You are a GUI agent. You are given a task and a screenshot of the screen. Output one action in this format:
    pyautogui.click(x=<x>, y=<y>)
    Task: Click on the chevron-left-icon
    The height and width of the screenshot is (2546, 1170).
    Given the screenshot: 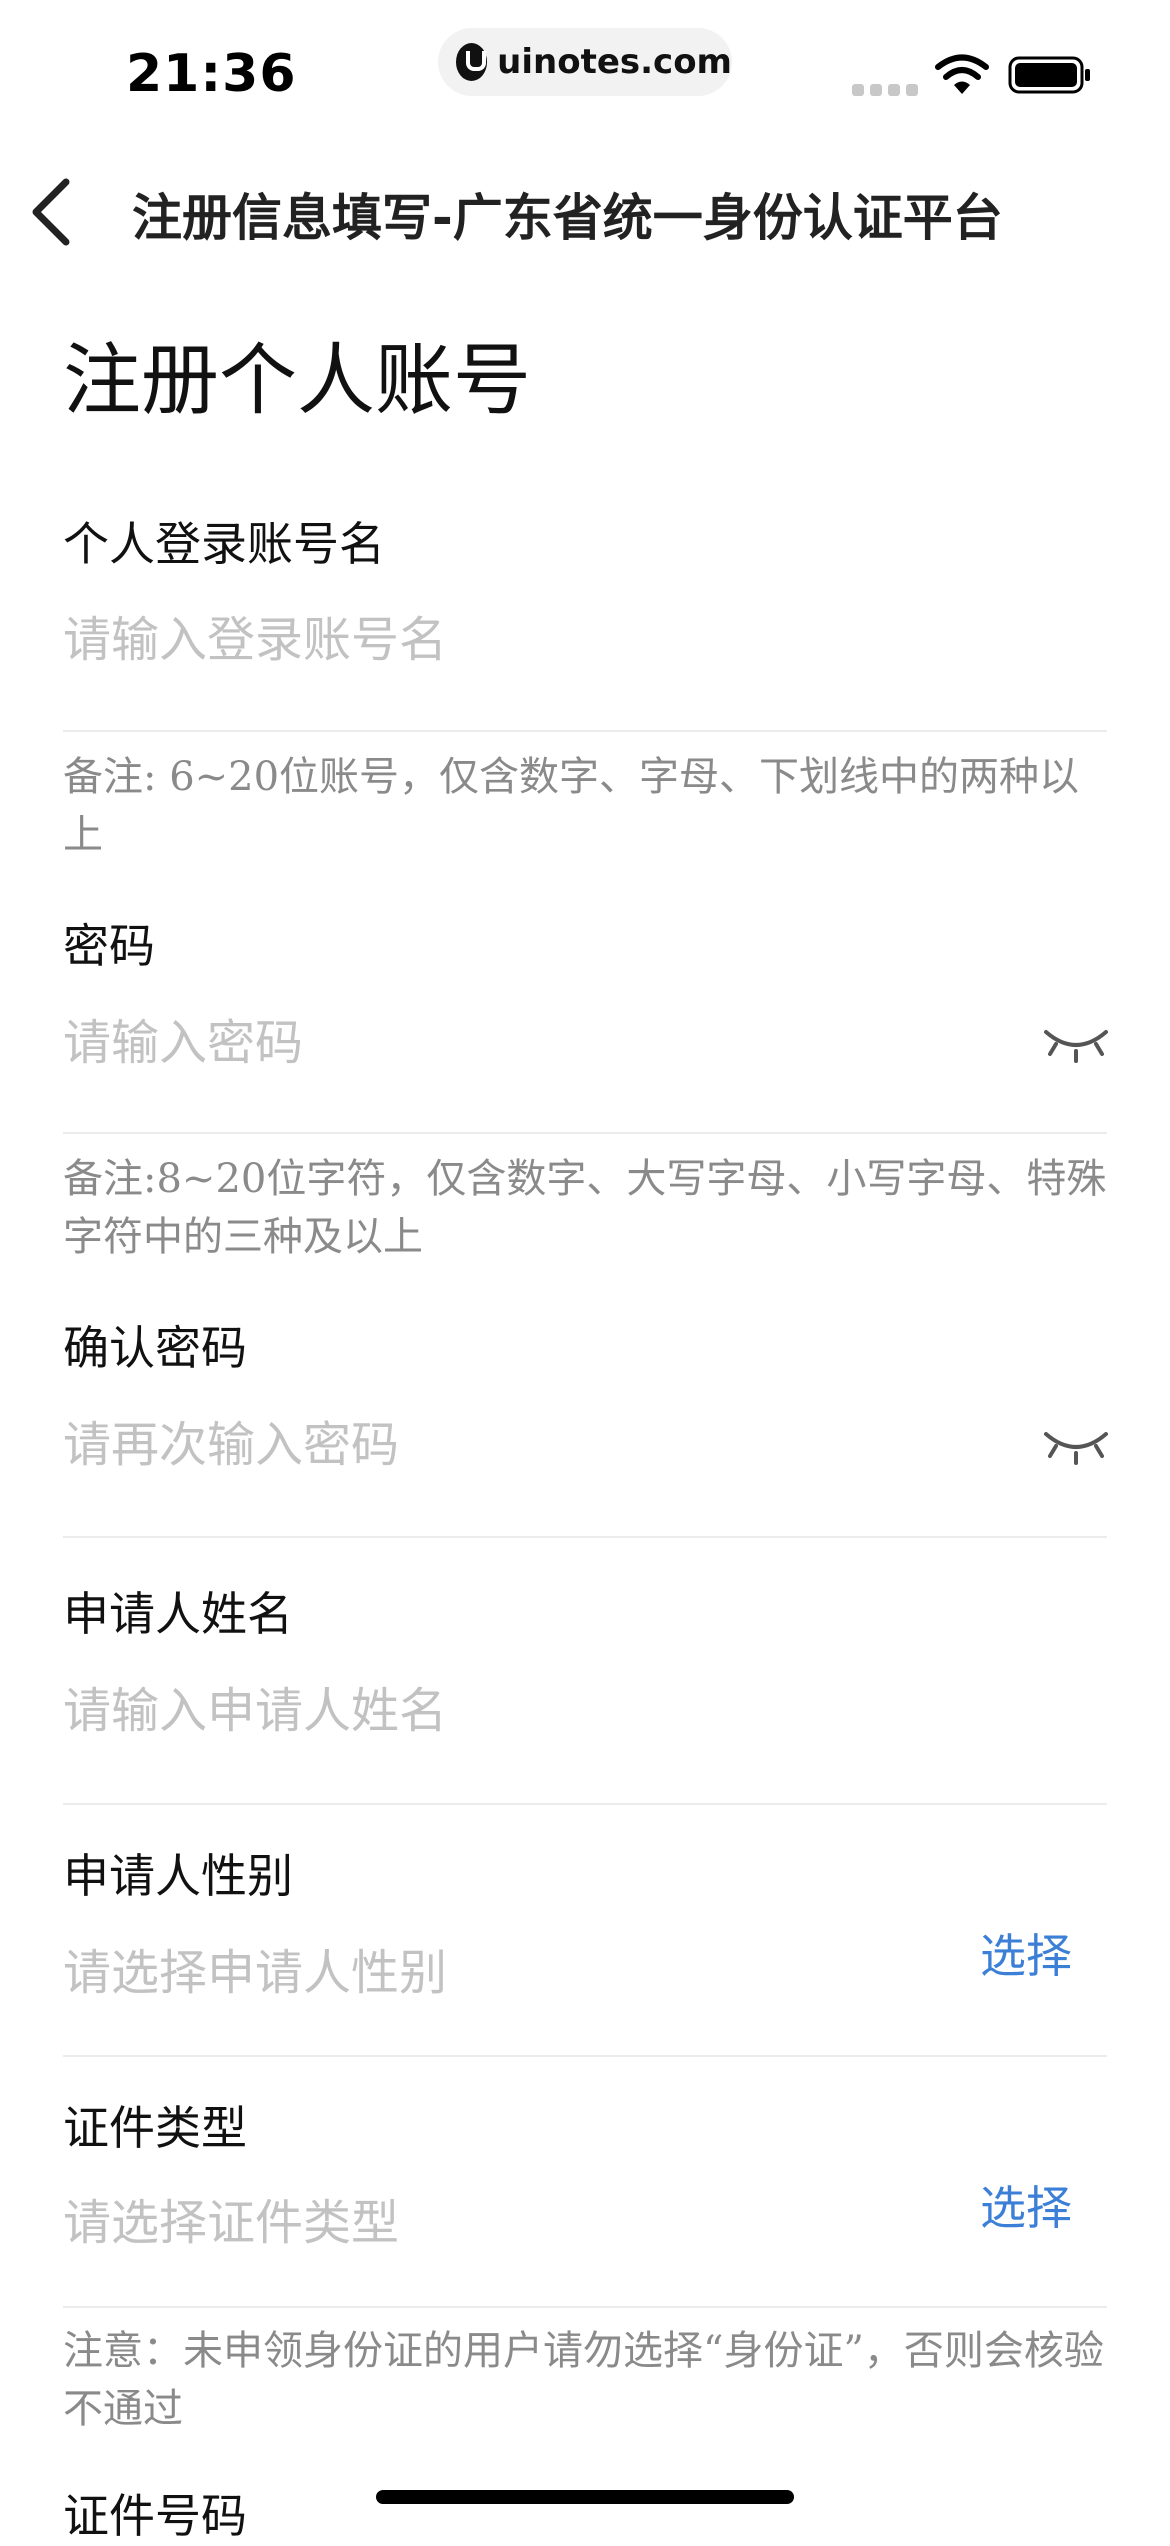 What is the action you would take?
    pyautogui.click(x=51, y=212)
    